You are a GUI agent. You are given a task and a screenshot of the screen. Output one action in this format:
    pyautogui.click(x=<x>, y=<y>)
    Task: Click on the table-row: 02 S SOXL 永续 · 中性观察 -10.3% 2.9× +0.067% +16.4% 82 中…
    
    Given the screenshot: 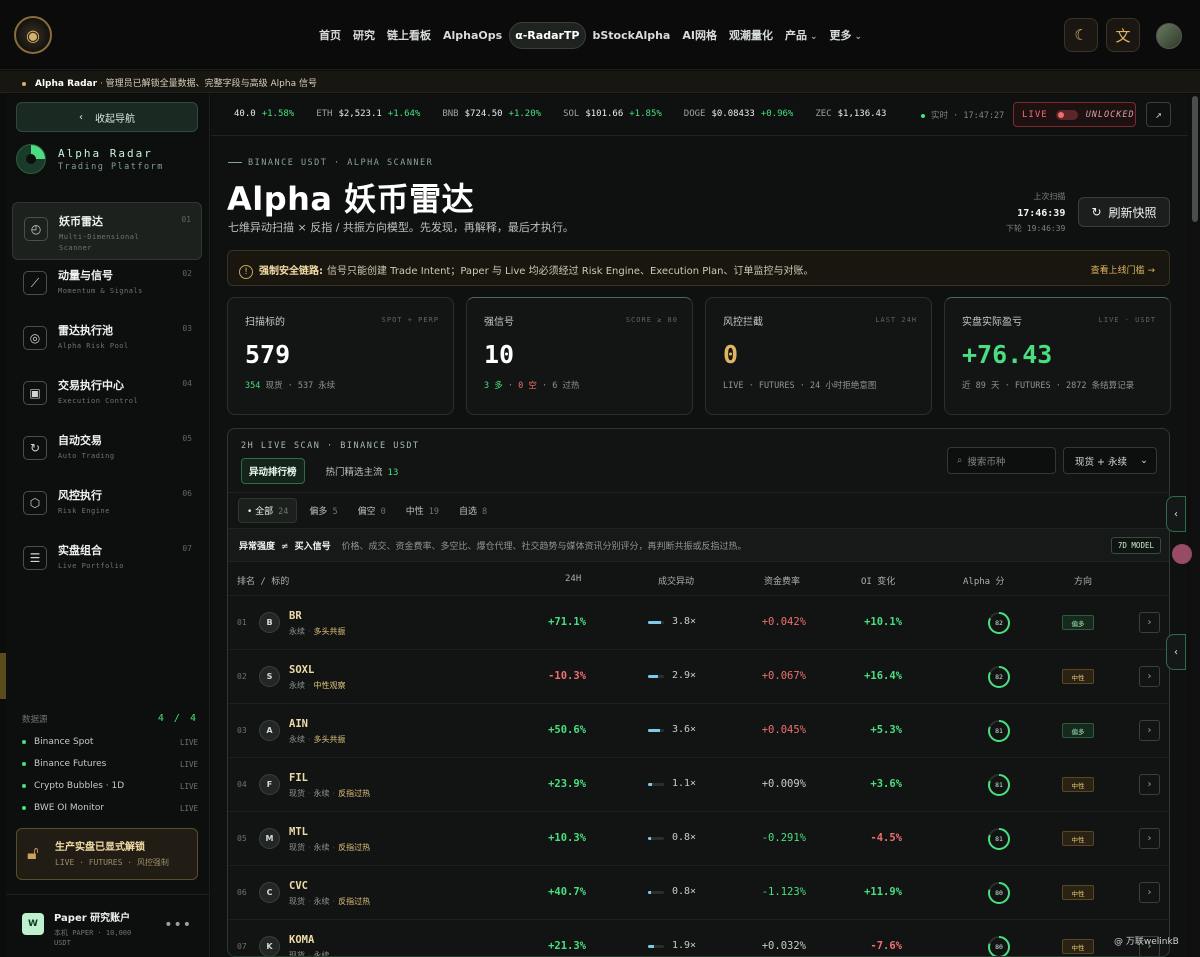 What is the action you would take?
    pyautogui.click(x=698, y=676)
    